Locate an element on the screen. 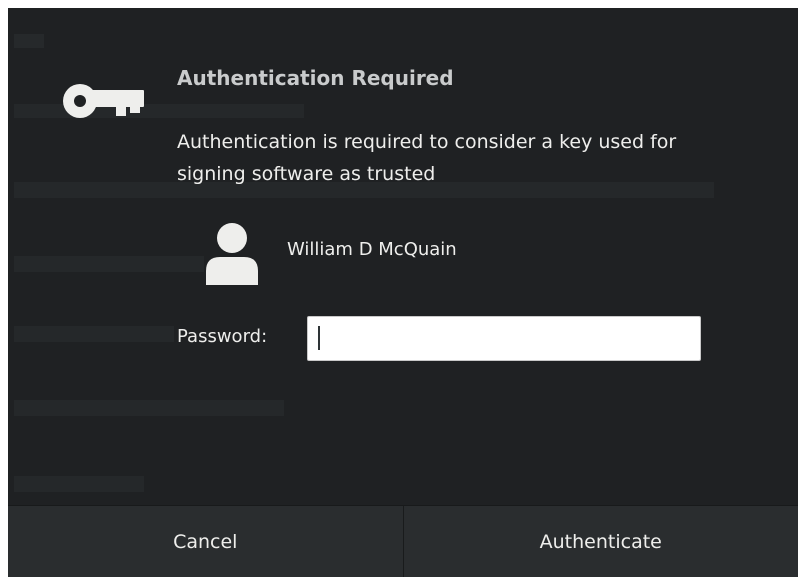 This screenshot has width=798, height=577. avatar-person-icon is located at coordinates (232, 254).